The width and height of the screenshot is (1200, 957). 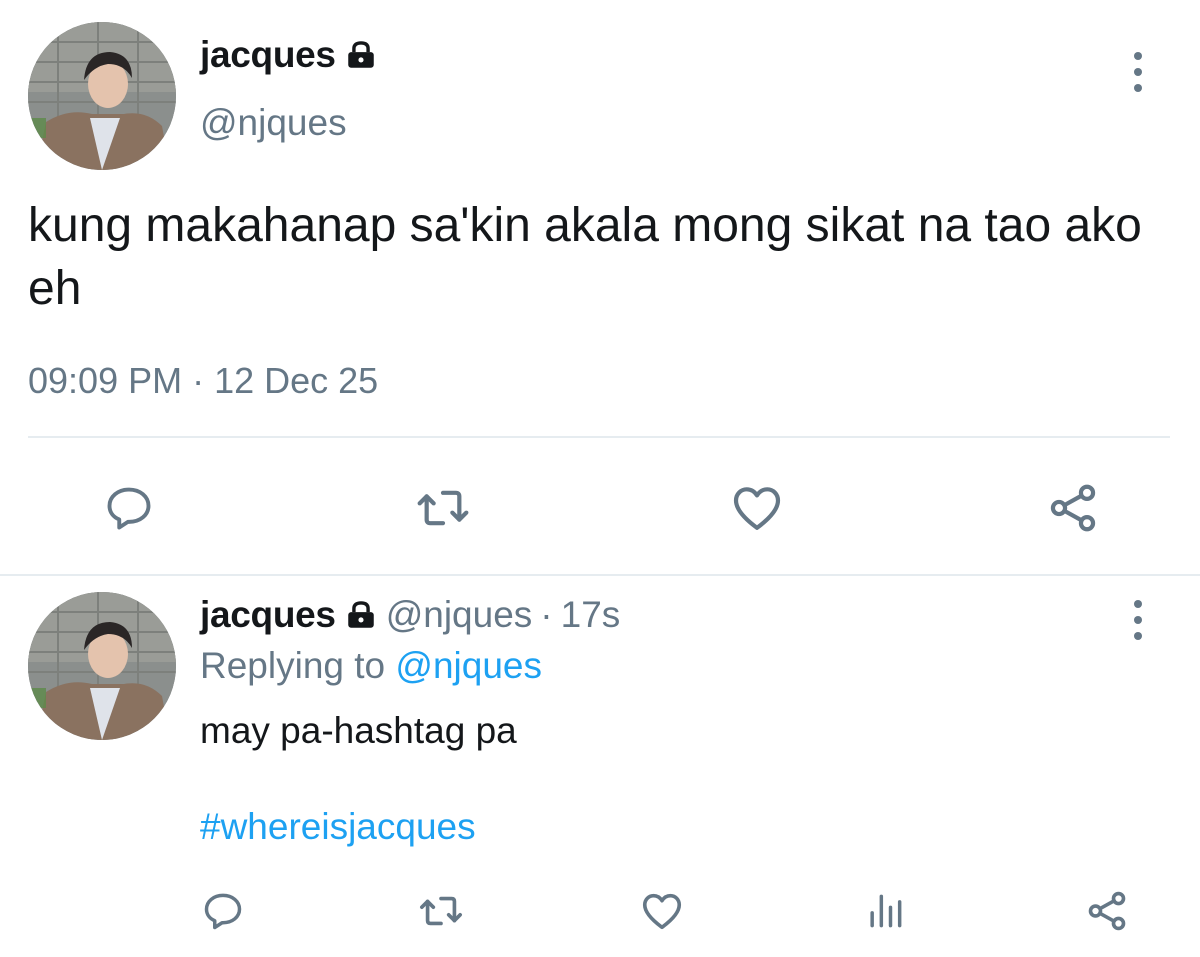 I want to click on tweet-time: 09:09 PM, so click(x=105, y=380).